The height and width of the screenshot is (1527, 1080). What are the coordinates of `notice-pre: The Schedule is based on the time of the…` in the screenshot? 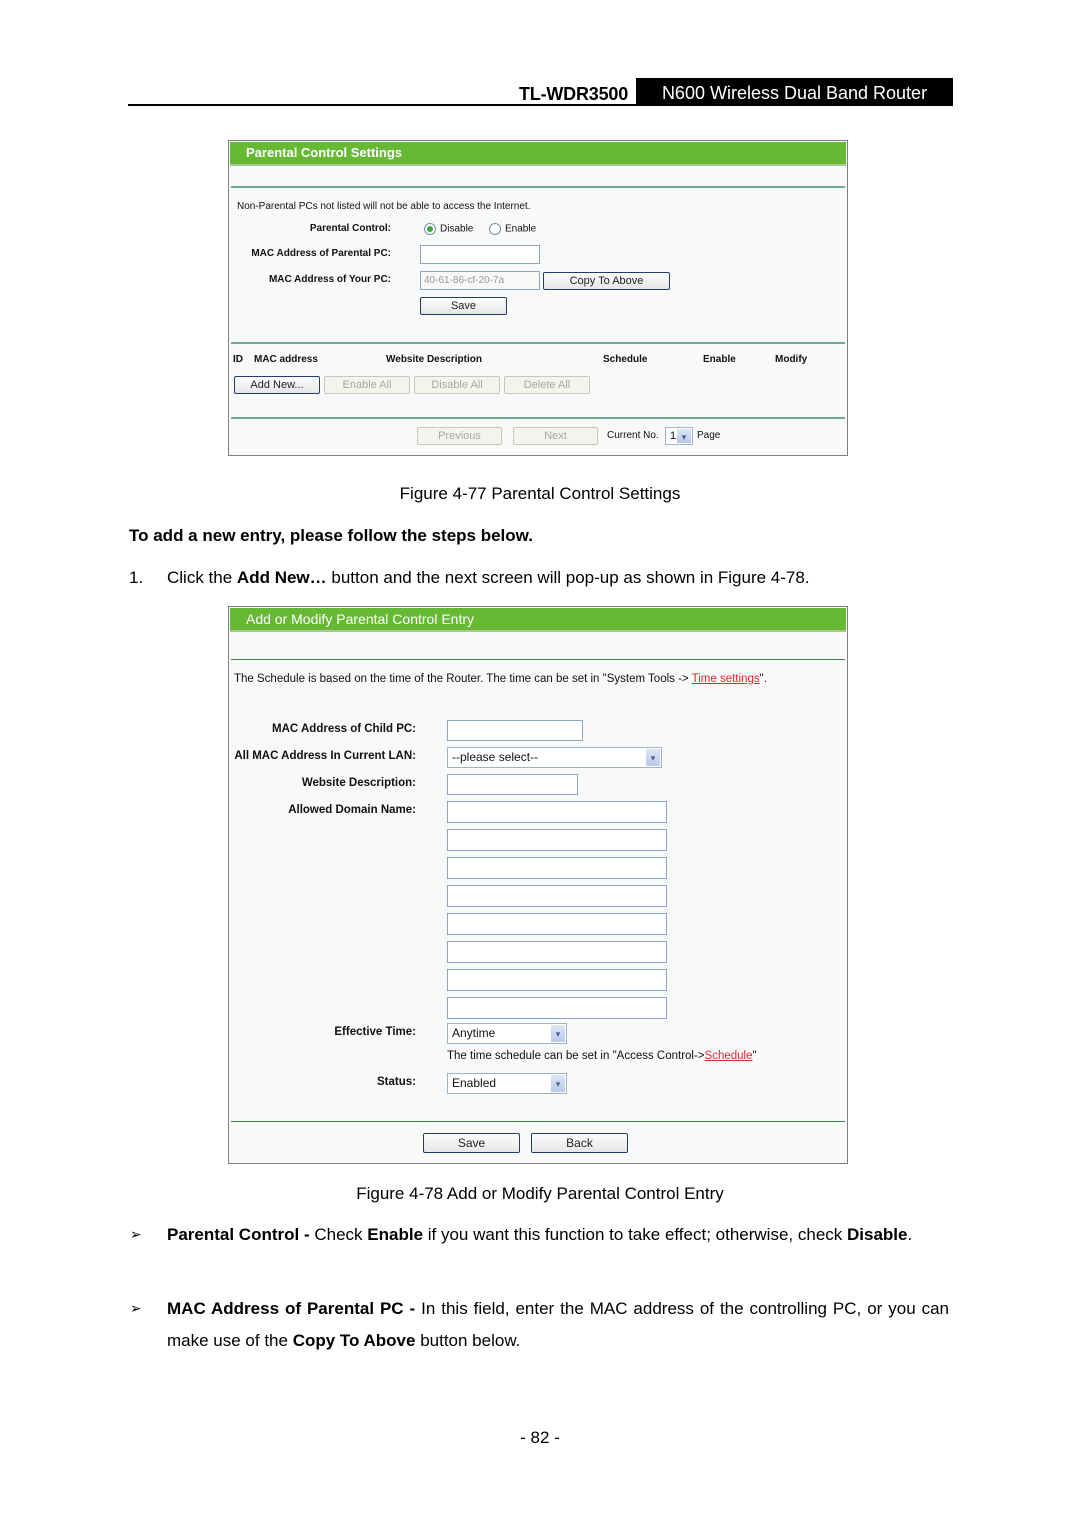 It's located at (463, 679).